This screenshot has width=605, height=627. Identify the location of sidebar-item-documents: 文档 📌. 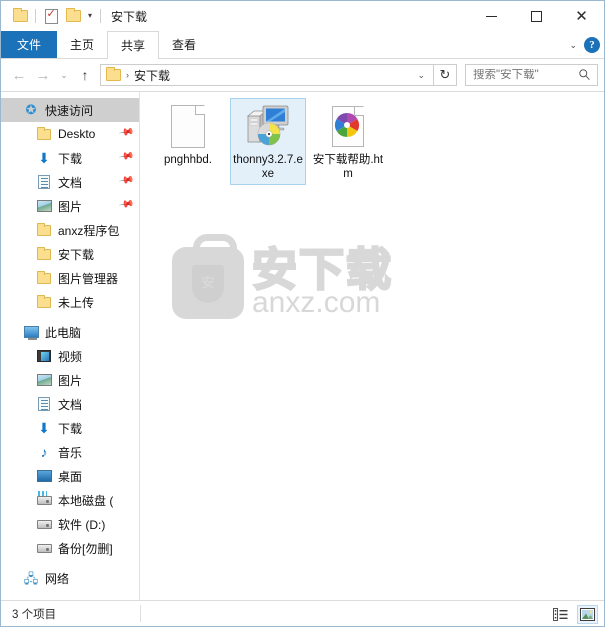
(70, 182).